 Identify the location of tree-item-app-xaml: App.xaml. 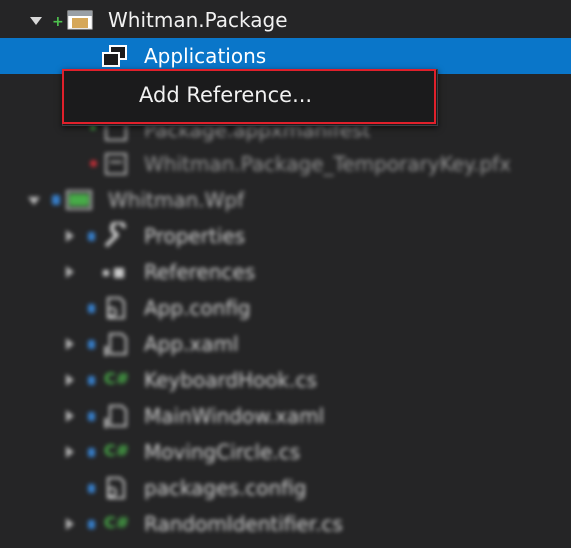
(285, 344).